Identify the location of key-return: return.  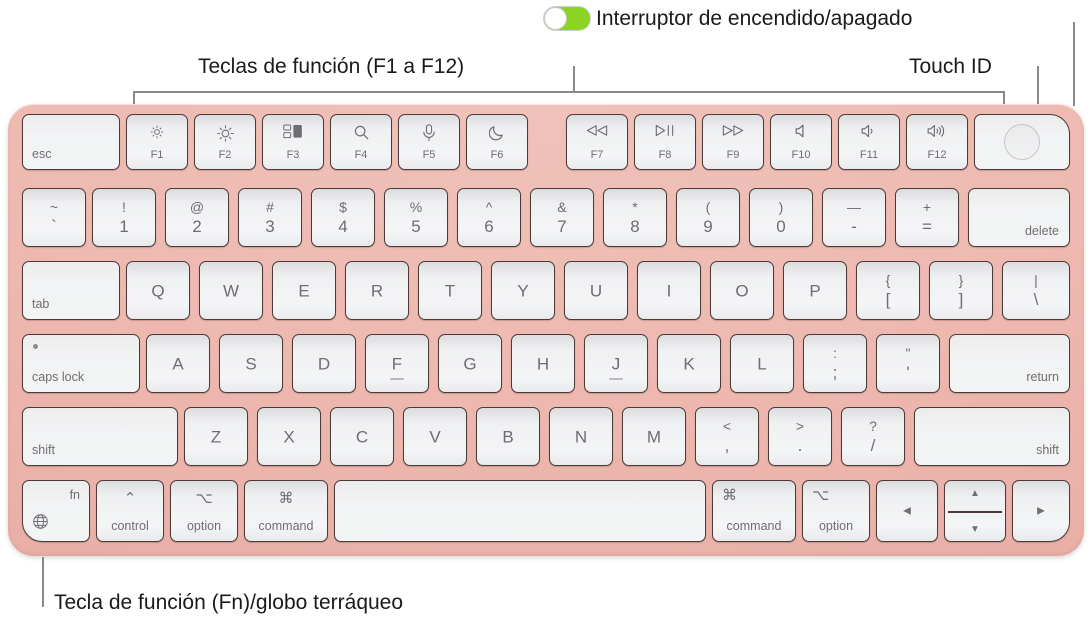
(1009, 363).